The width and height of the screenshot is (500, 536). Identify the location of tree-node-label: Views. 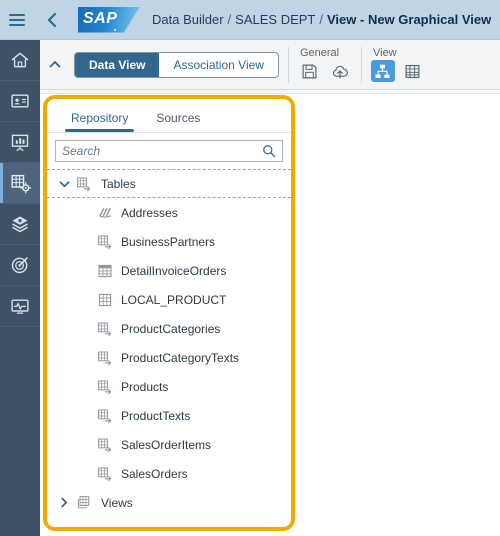
(117, 502).